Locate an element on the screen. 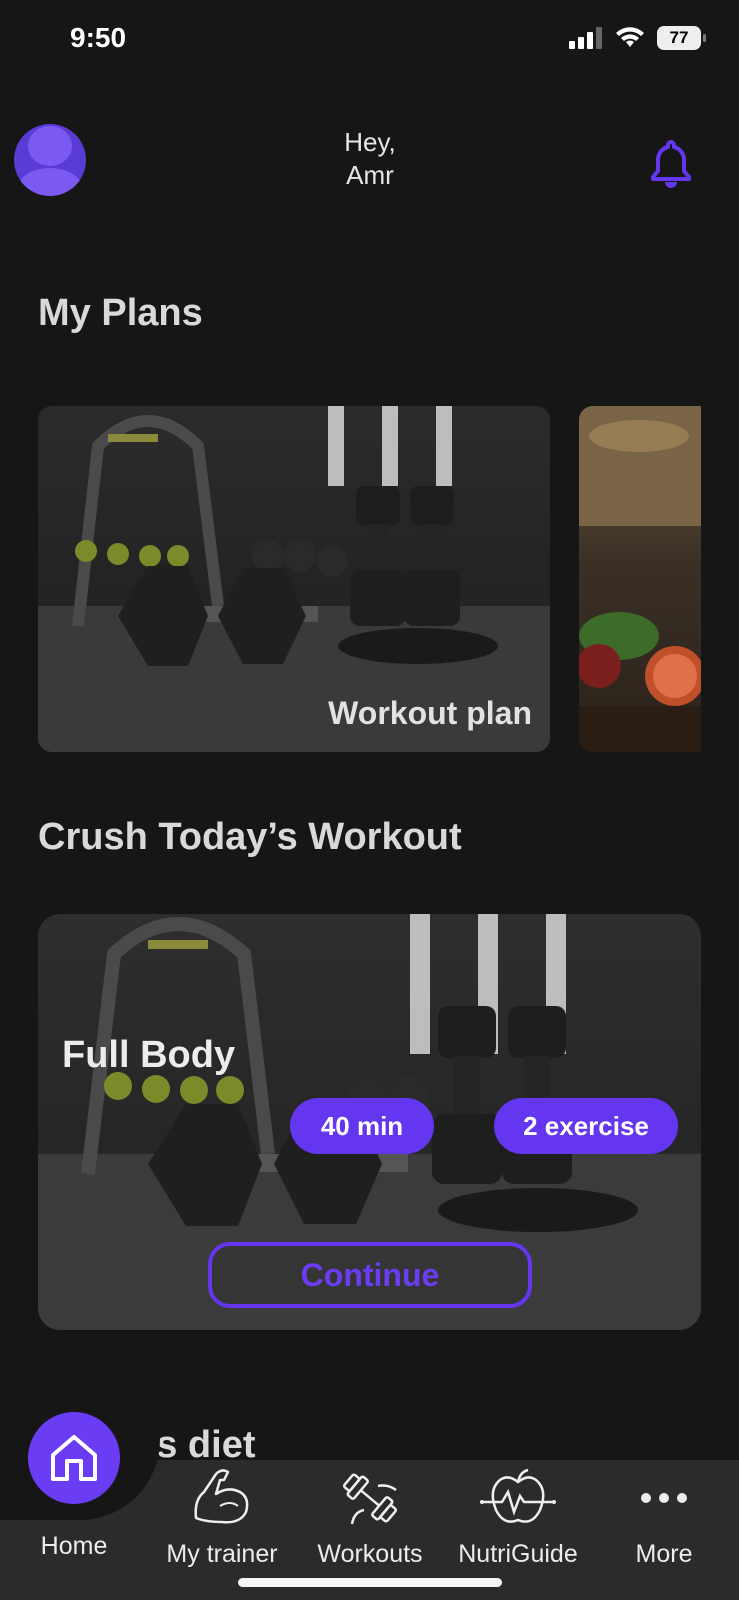 The image size is (739, 1600). workout-plan-card: Workout plan is located at coordinates (294, 579).